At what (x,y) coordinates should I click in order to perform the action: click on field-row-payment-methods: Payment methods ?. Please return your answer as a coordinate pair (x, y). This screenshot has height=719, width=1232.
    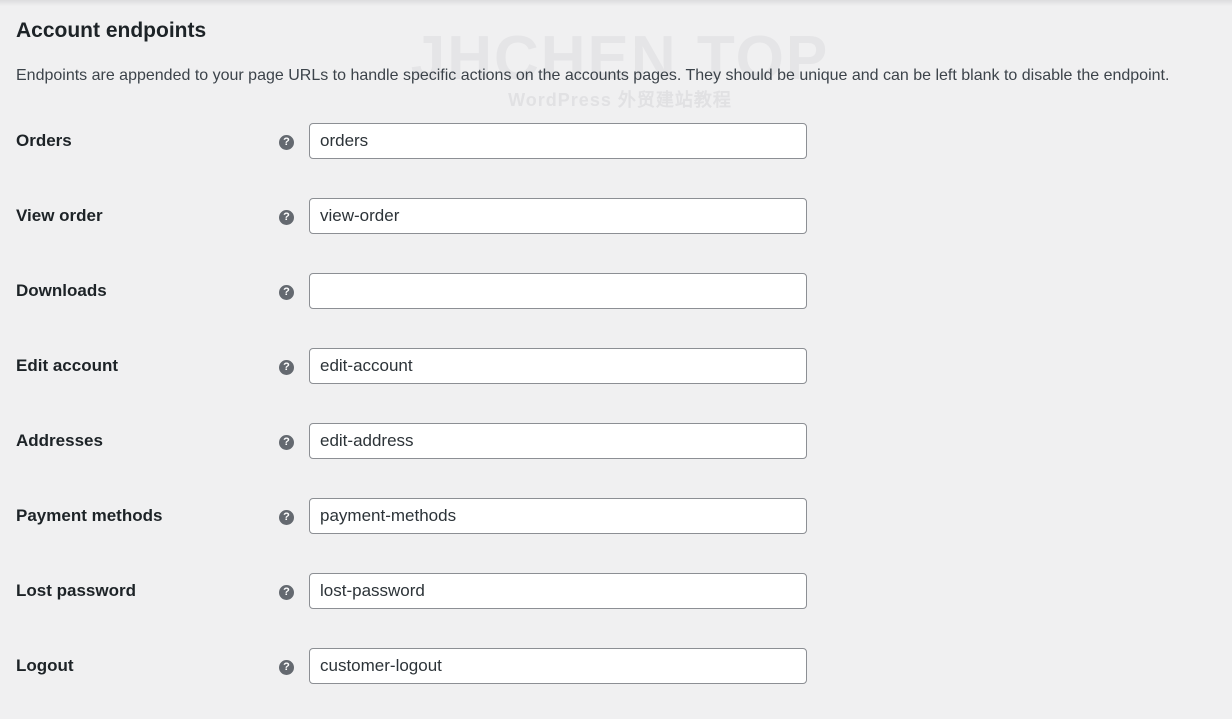
    Looking at the image, I should click on (616, 518).